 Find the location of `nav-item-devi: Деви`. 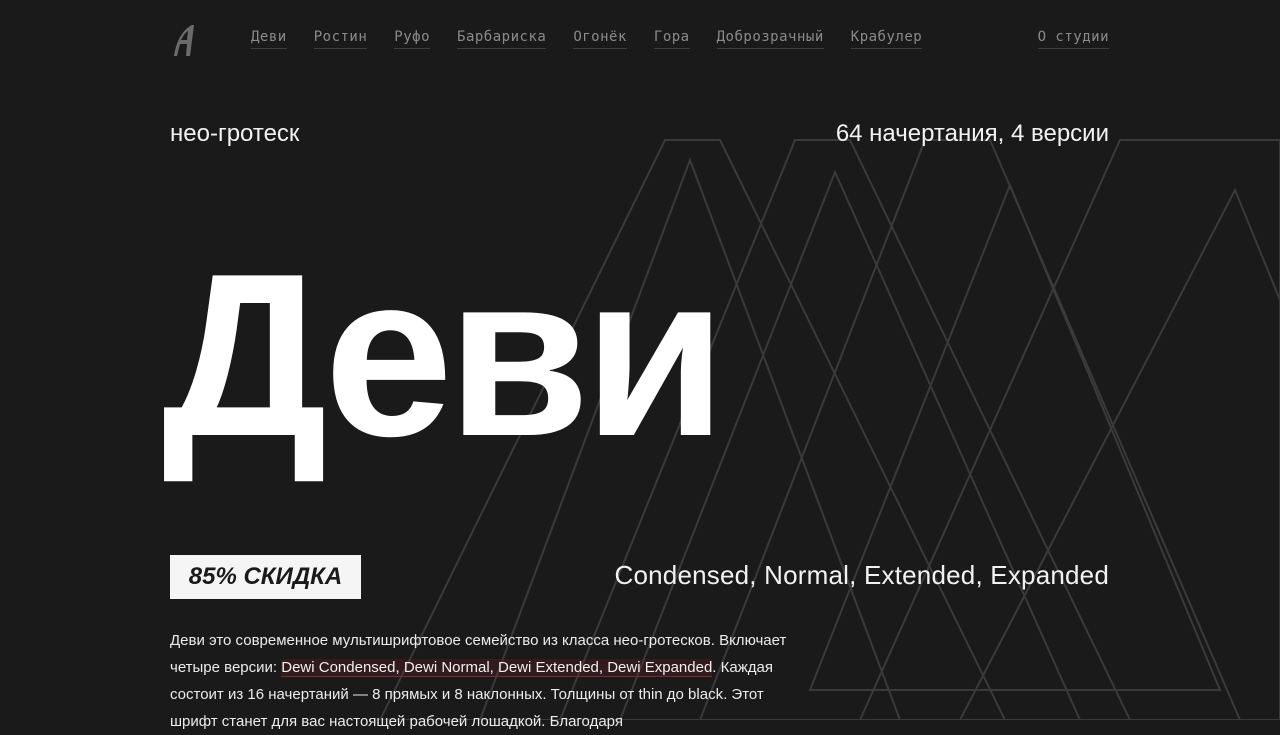

nav-item-devi: Деви is located at coordinates (269, 39).